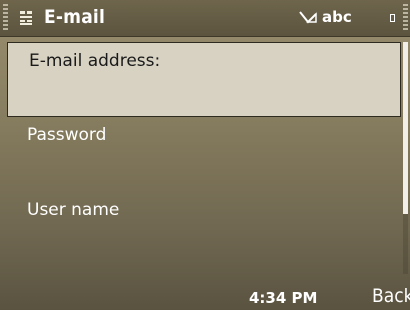 The height and width of the screenshot is (310, 410). I want to click on left-edge-grip, so click(5, 18).